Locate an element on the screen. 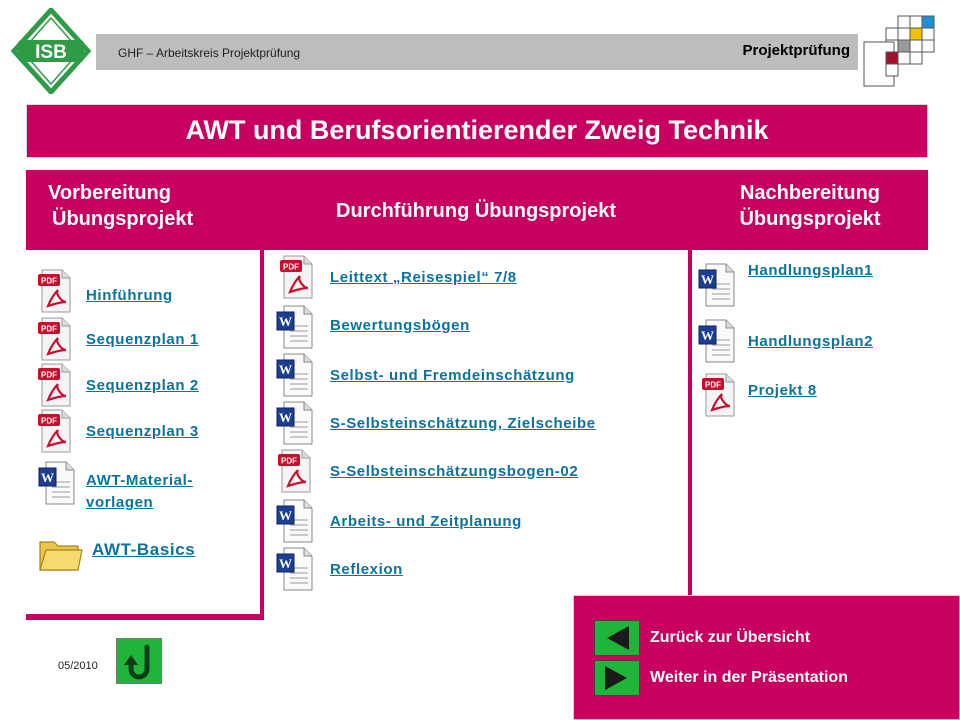 The width and height of the screenshot is (960, 720). list-item-sequenzplan-1: Sequenzplan 1 is located at coordinates (117, 339).